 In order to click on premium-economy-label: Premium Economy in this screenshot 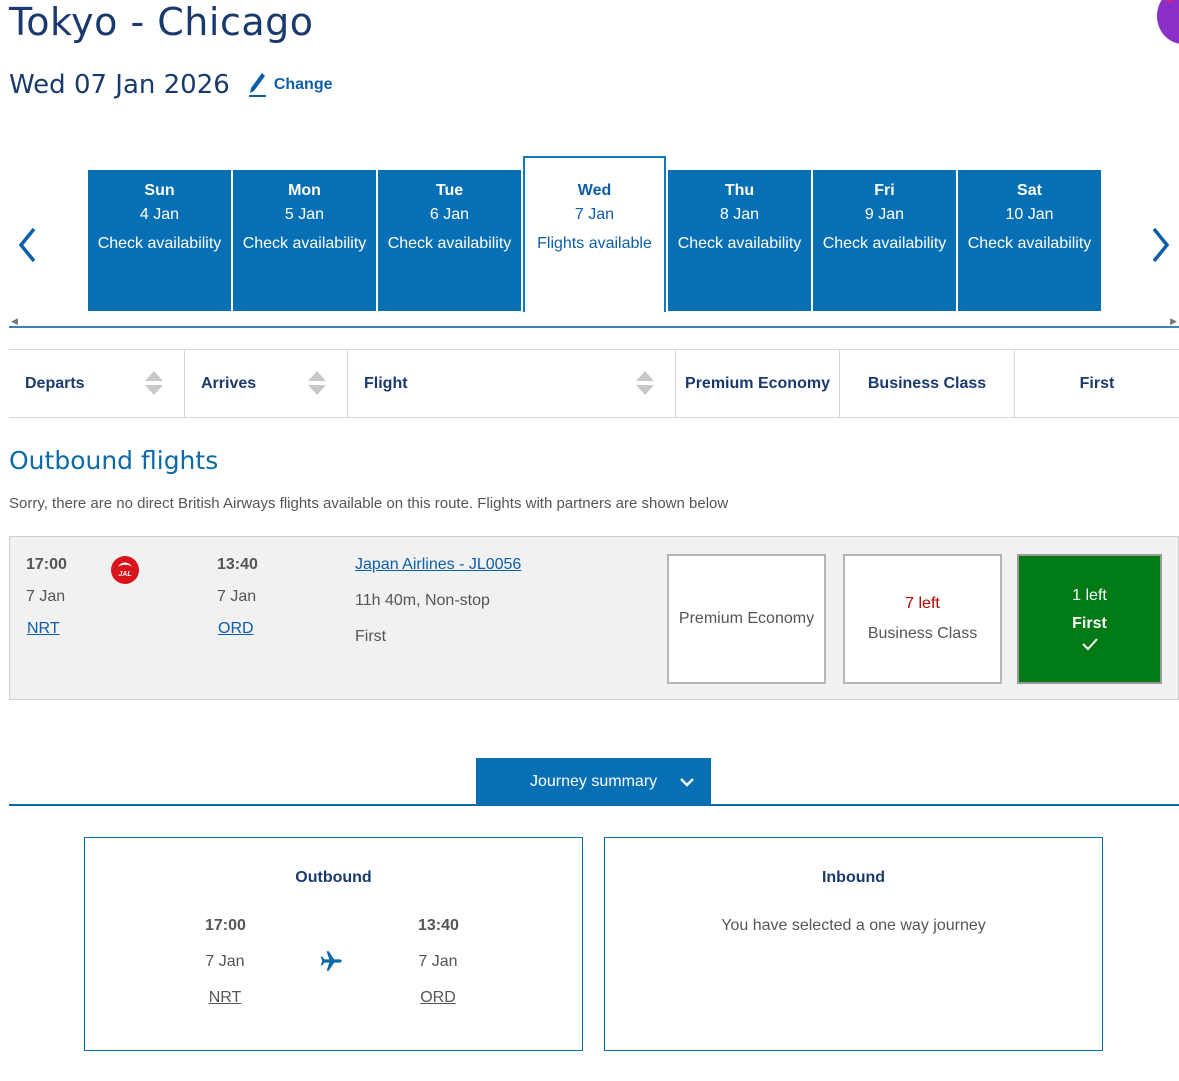, I will do `click(757, 383)`.